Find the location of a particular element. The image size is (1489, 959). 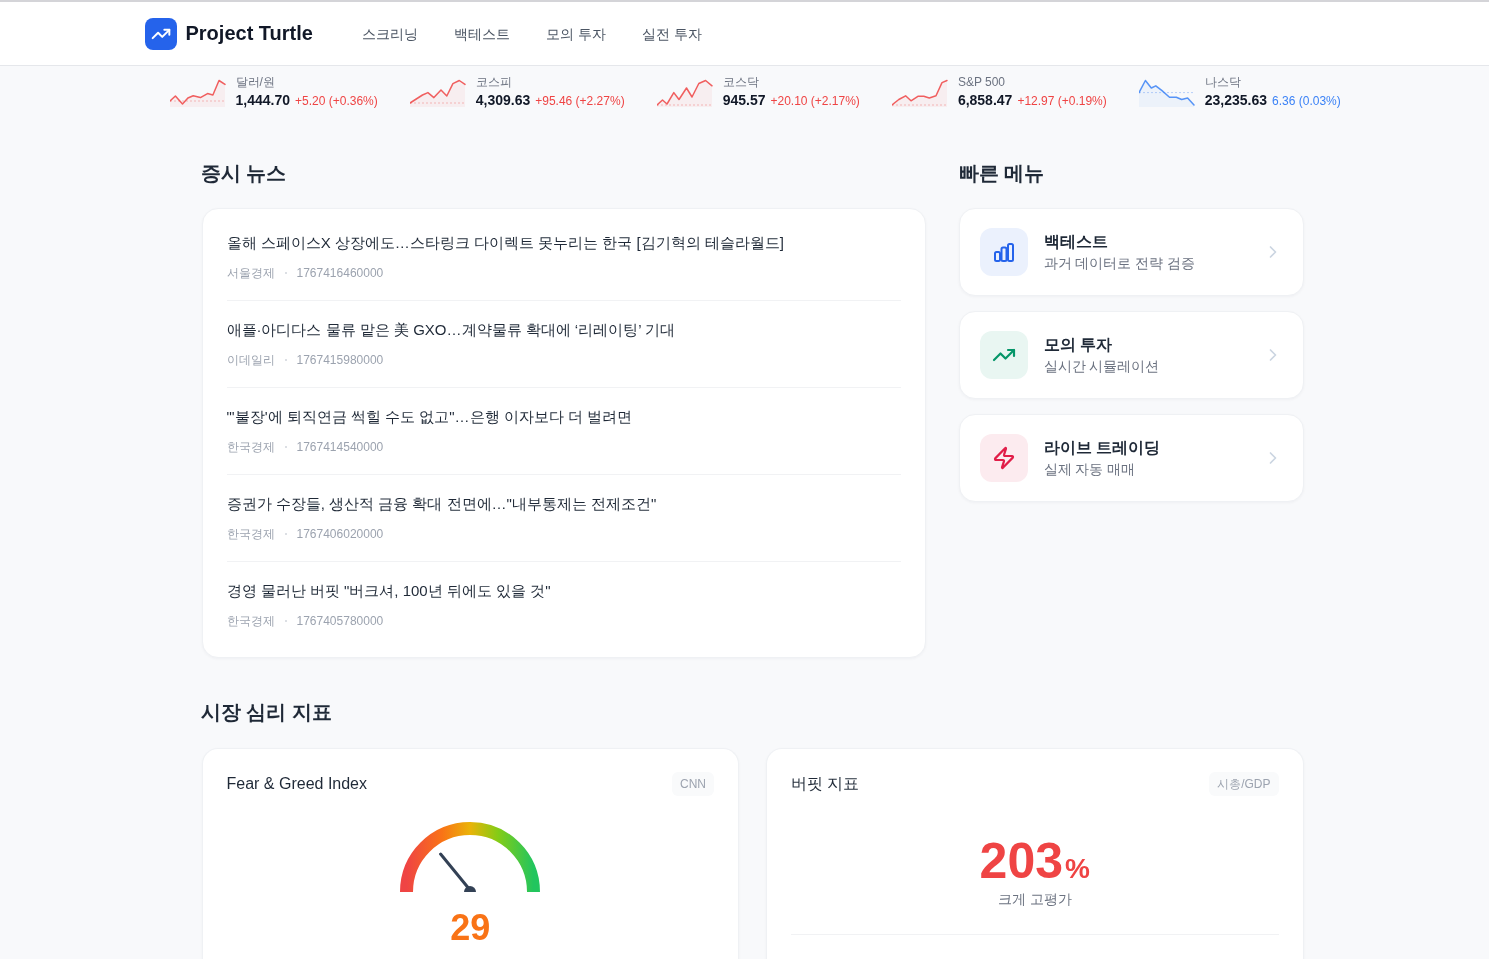

news-timestamp: 1767405780000 is located at coordinates (340, 621).